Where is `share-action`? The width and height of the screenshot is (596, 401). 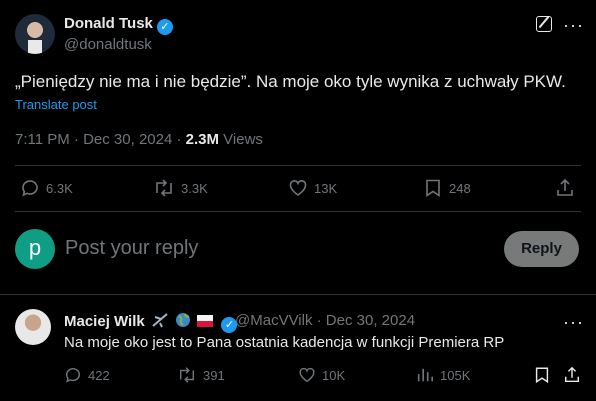 share-action is located at coordinates (565, 188).